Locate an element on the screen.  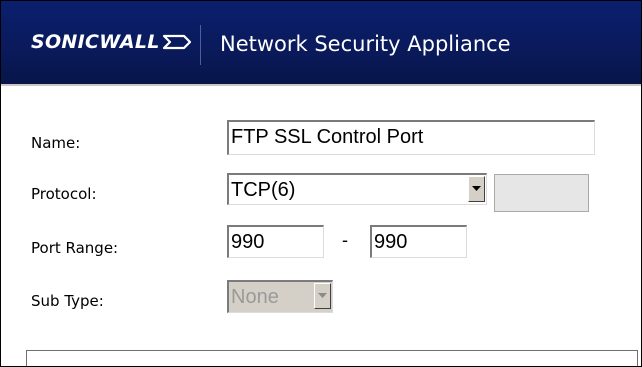
name-input: FTP SSL Control Port is located at coordinates (411, 137).